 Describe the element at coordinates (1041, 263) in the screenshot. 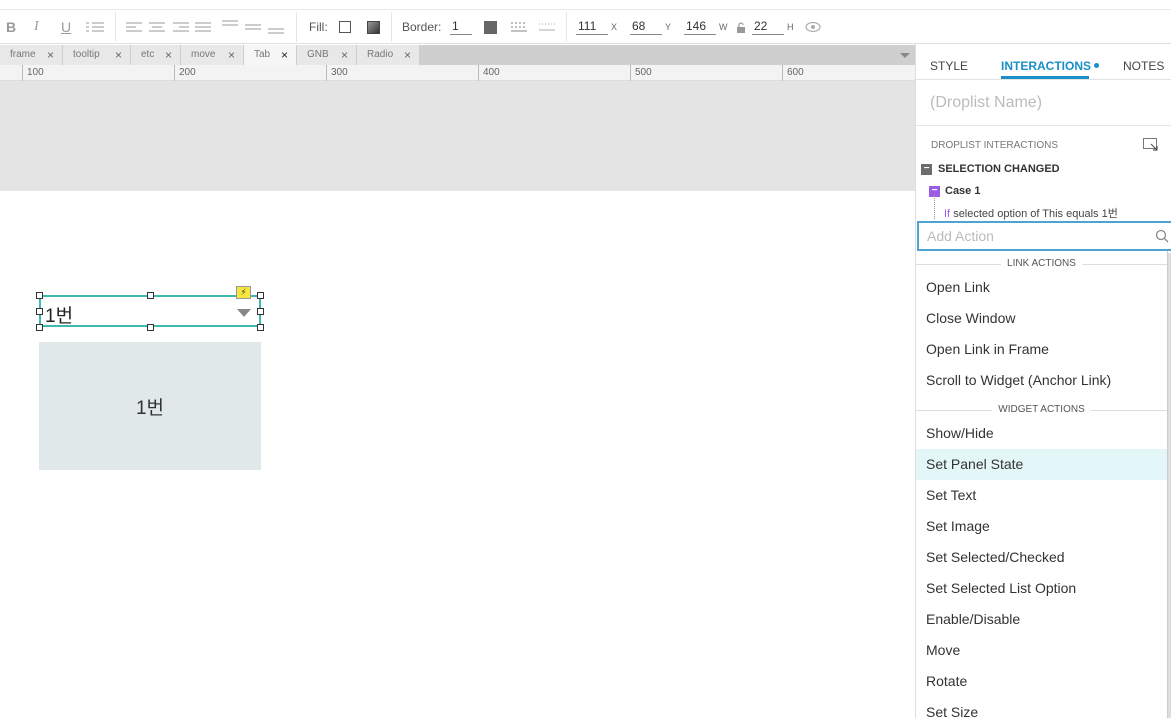

I see `group-title: LINK ACTIONS` at that location.